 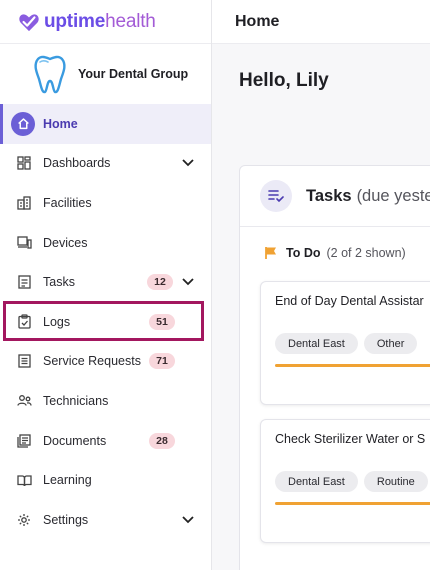 I want to click on sidebar-item-label: Settings, so click(x=66, y=519).